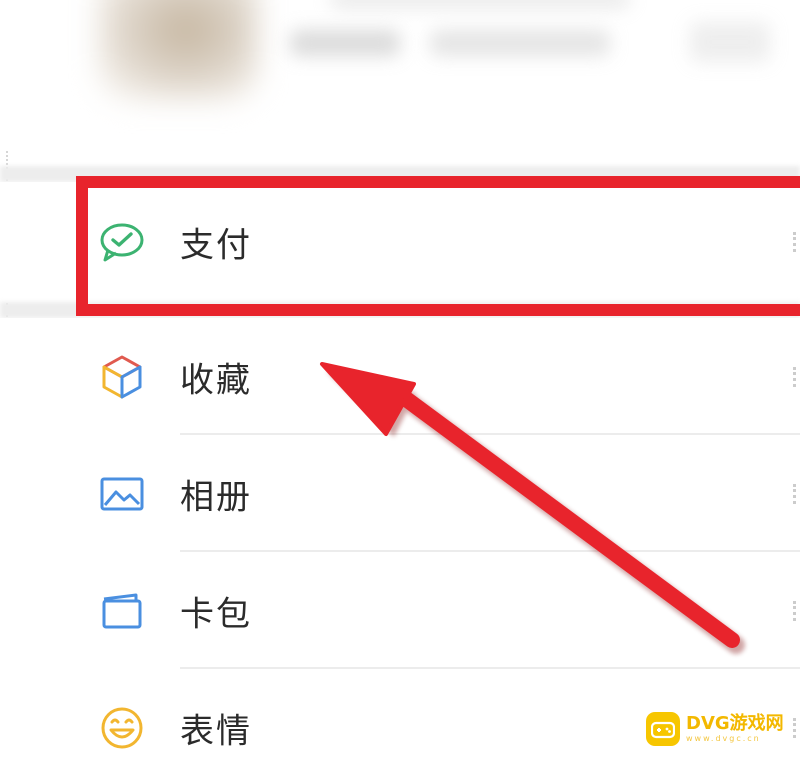  Describe the element at coordinates (480, 4) in the screenshot. I see `blurred-nickname` at that location.